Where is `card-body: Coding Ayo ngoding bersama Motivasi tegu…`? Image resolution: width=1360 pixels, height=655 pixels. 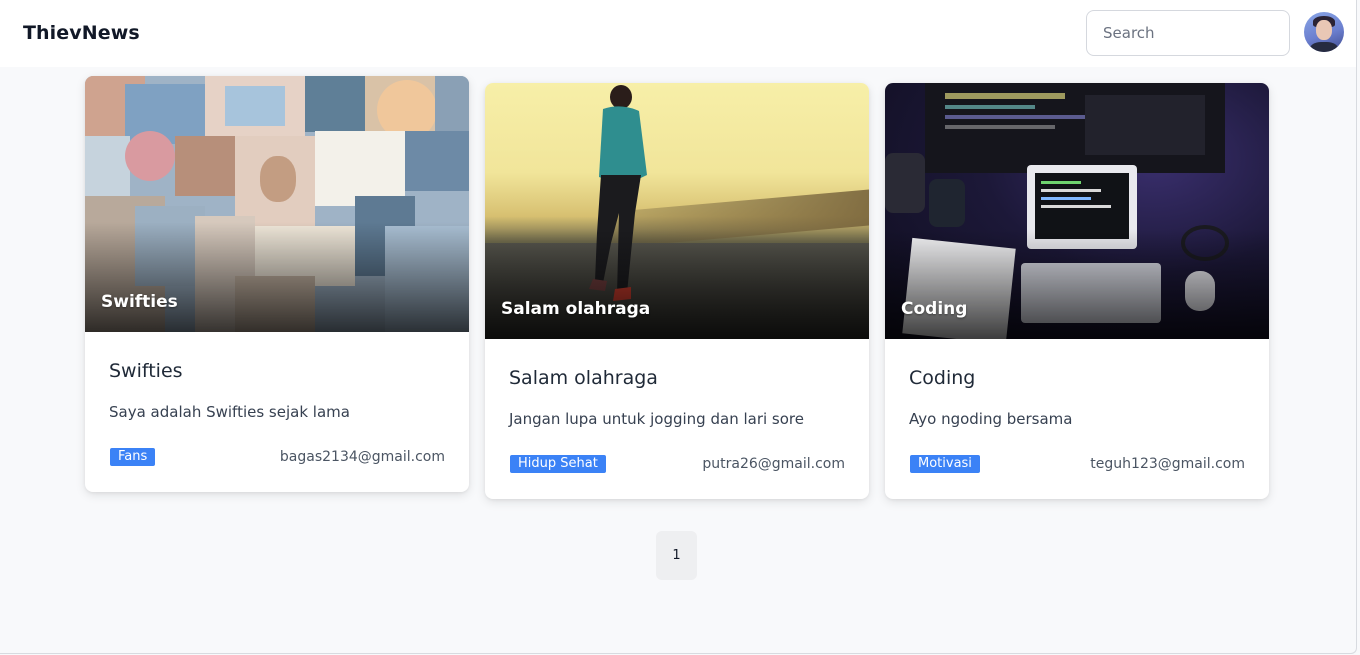
card-body: Coding Ayo ngoding bersama Motivasi tegu… is located at coordinates (1077, 419).